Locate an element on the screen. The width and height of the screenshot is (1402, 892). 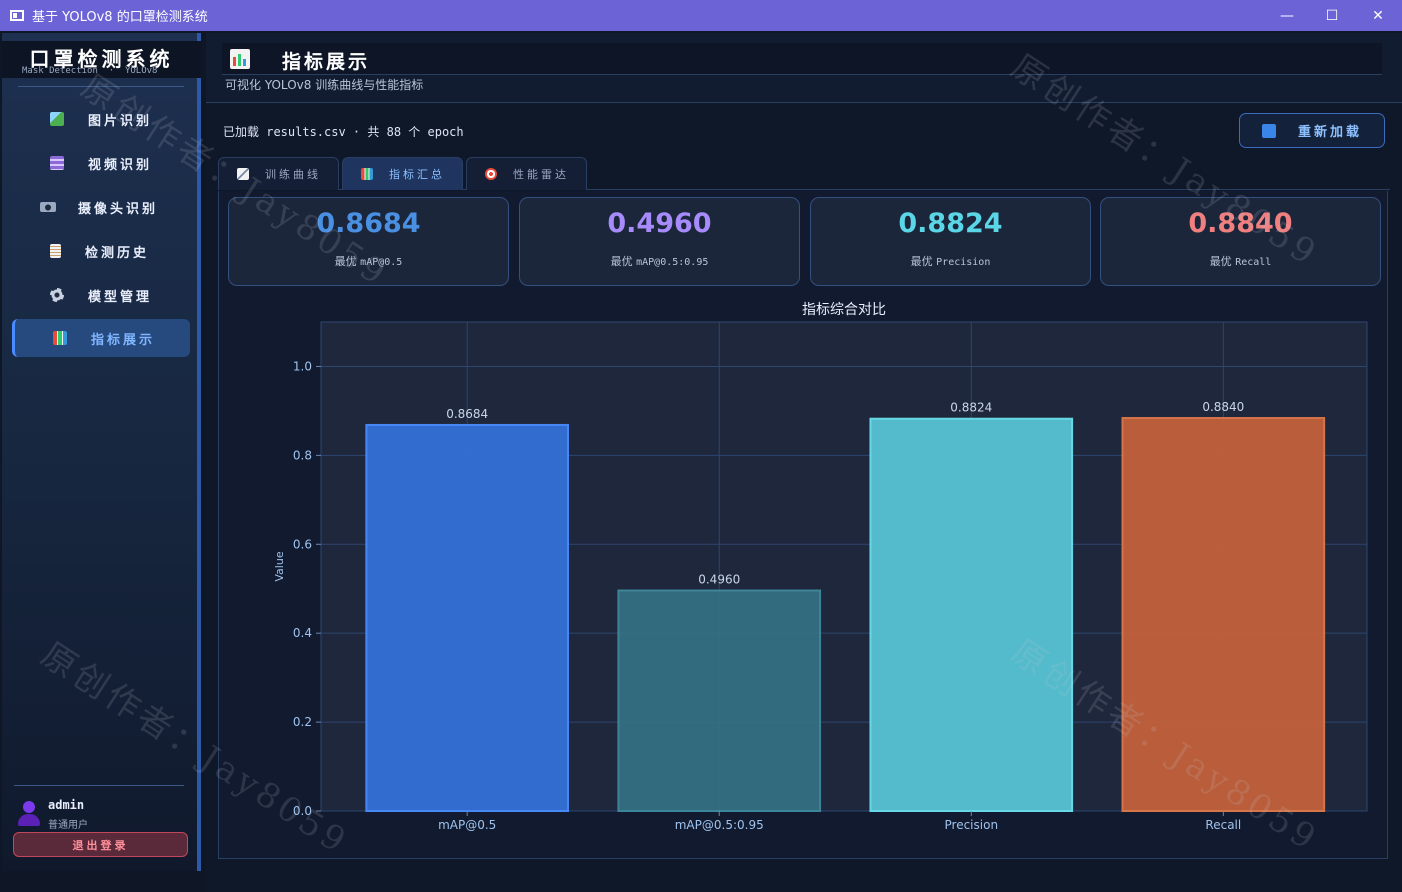
sidebar-item-label: 检测历史 is located at coordinates (117, 253).